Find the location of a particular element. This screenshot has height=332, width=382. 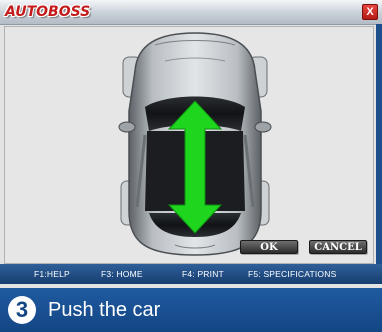

f3-home-key: F3: HOME is located at coordinates (122, 274).